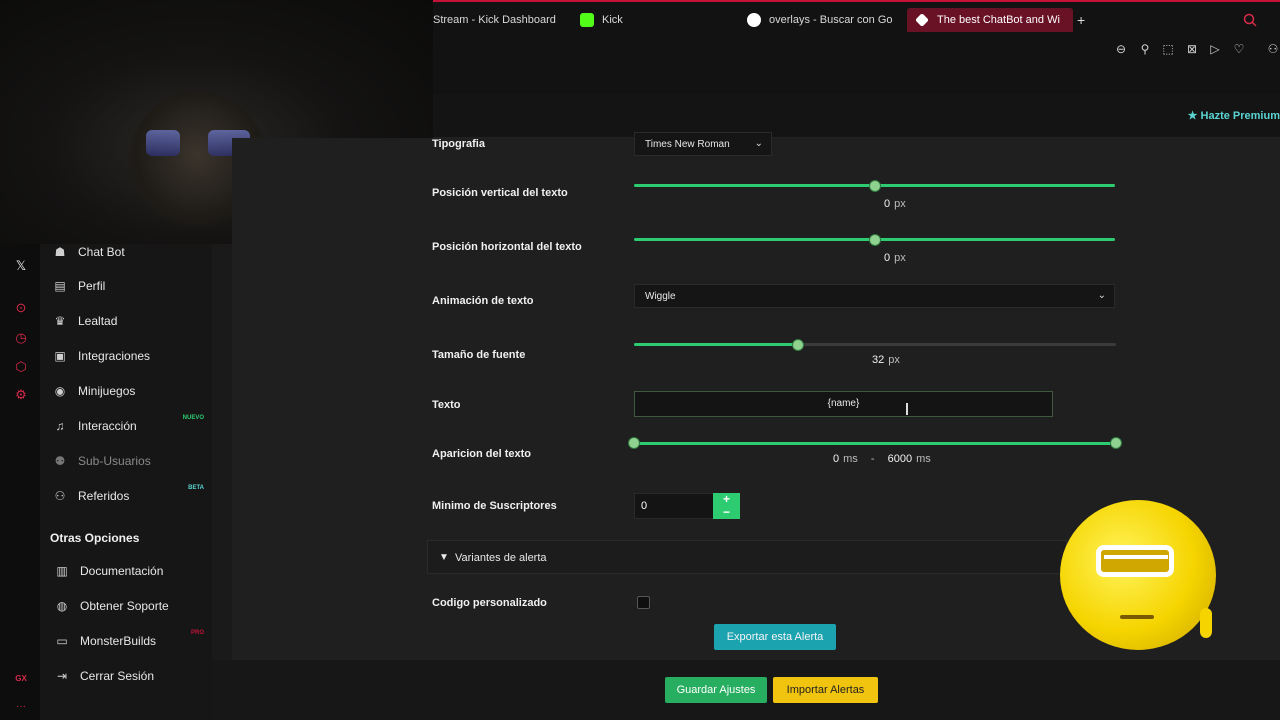 Image resolution: width=1280 pixels, height=720 pixels. I want to click on font-size-readout: 32 px, so click(886, 360).